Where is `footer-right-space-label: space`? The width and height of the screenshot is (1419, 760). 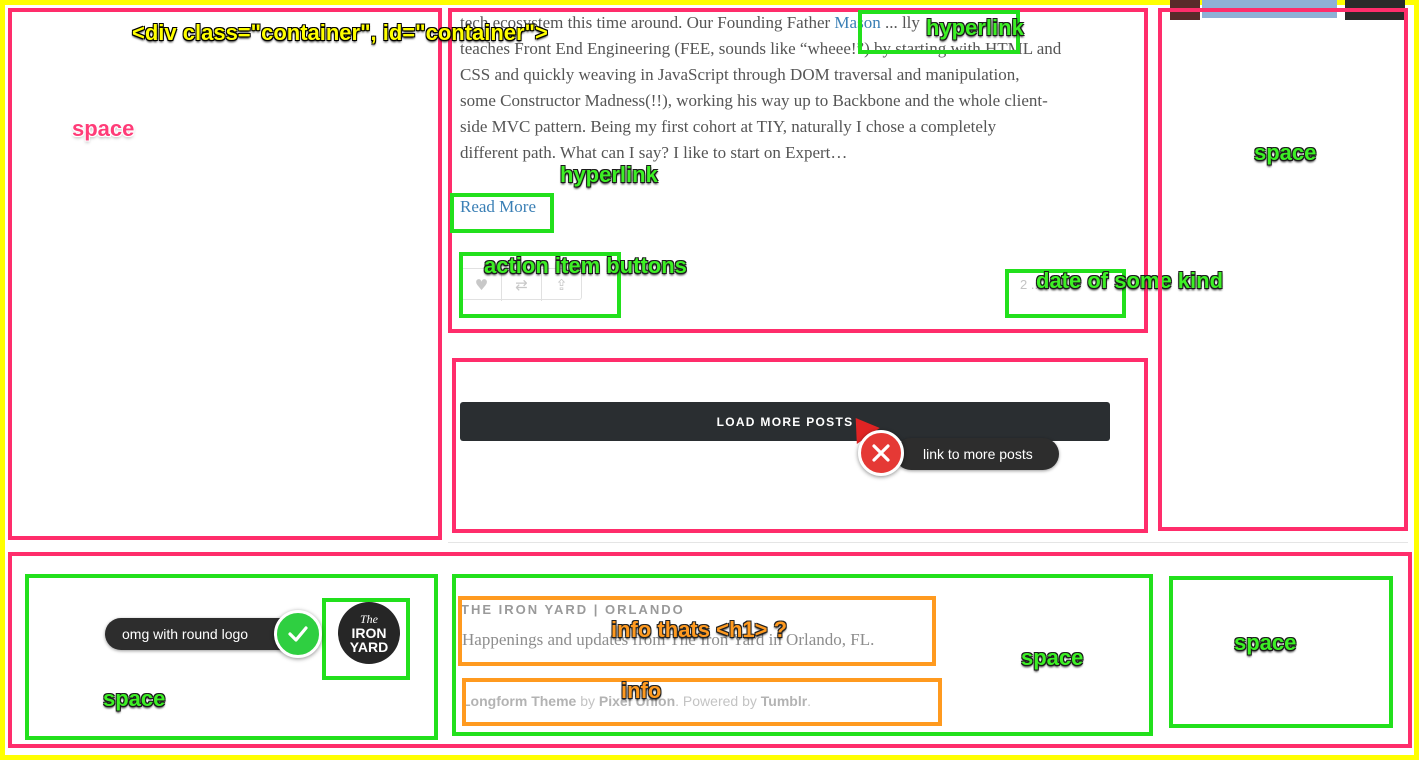
footer-right-space-label: space is located at coordinates (1265, 642).